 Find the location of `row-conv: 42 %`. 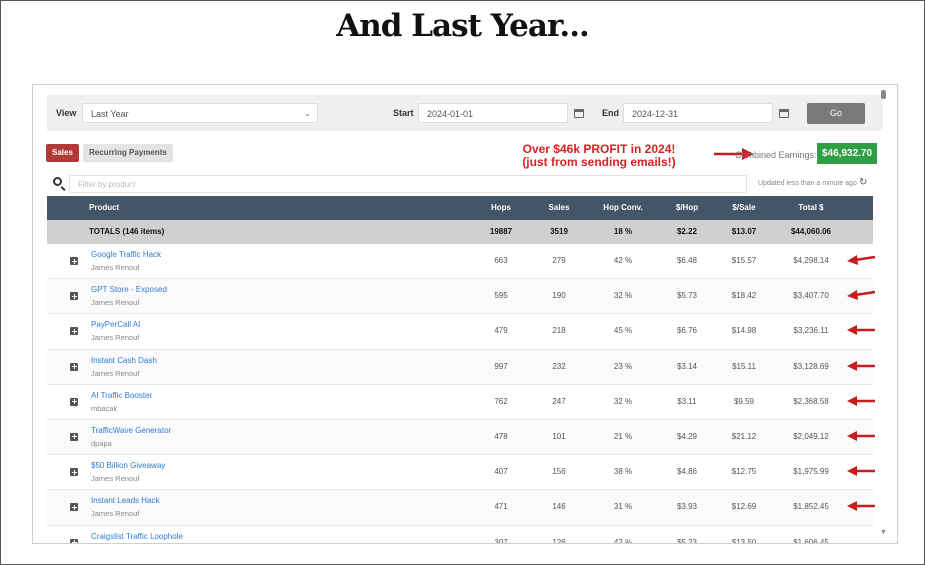

row-conv: 42 % is located at coordinates (623, 540).